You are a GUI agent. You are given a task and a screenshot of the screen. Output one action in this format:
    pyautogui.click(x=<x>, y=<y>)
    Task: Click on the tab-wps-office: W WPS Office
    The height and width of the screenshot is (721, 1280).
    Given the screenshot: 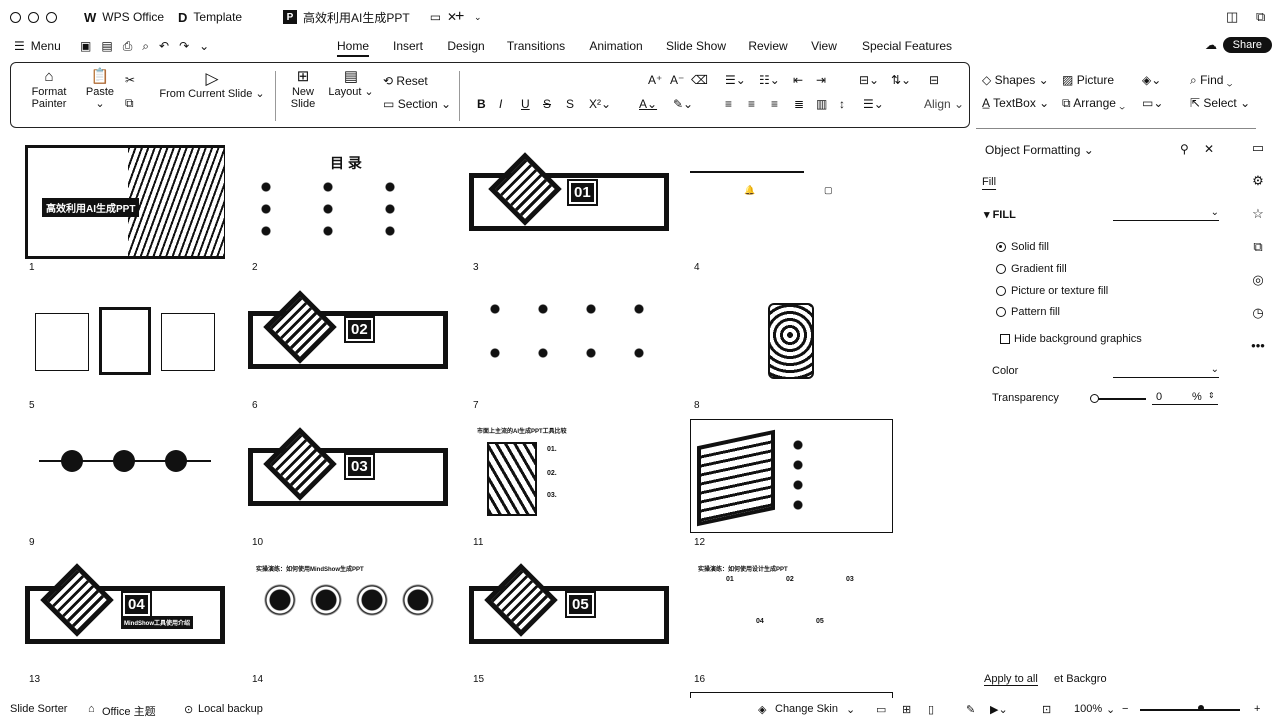 What is the action you would take?
    pyautogui.click(x=124, y=17)
    